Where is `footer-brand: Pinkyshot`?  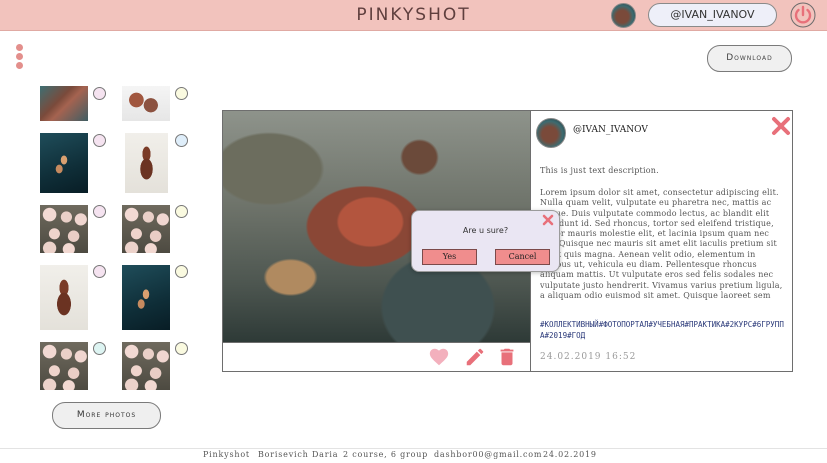 footer-brand: Pinkyshot is located at coordinates (226, 454).